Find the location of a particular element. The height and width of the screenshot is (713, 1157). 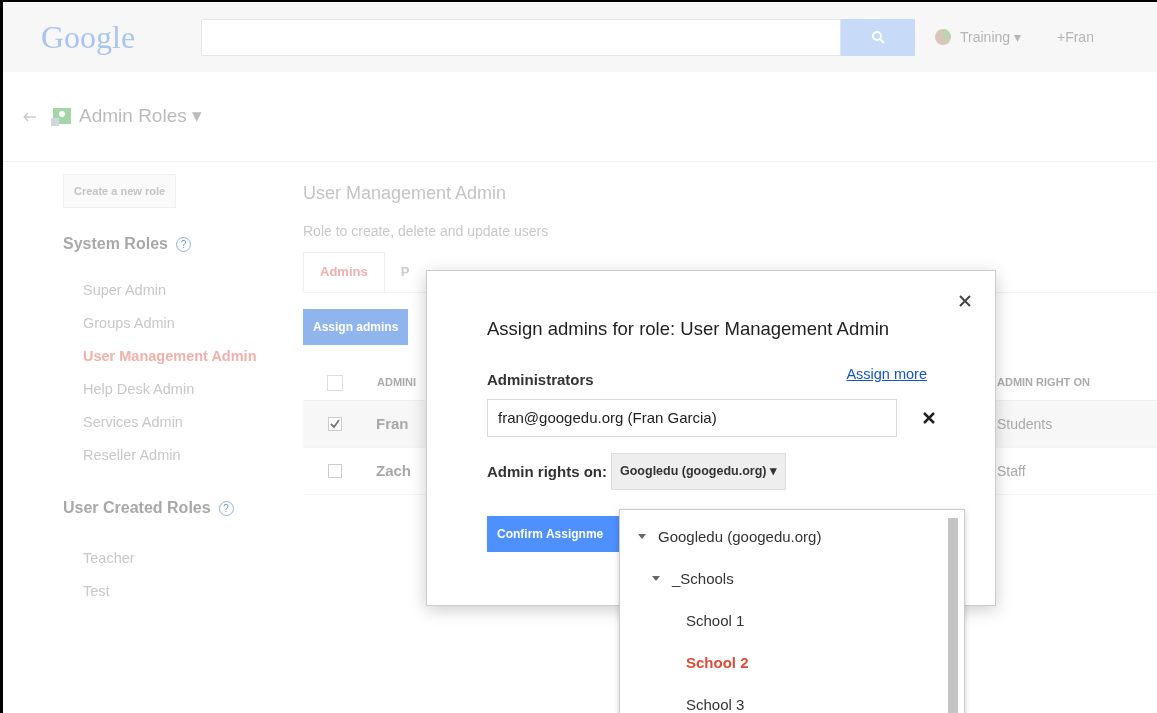

close-button is located at coordinates (965, 301).